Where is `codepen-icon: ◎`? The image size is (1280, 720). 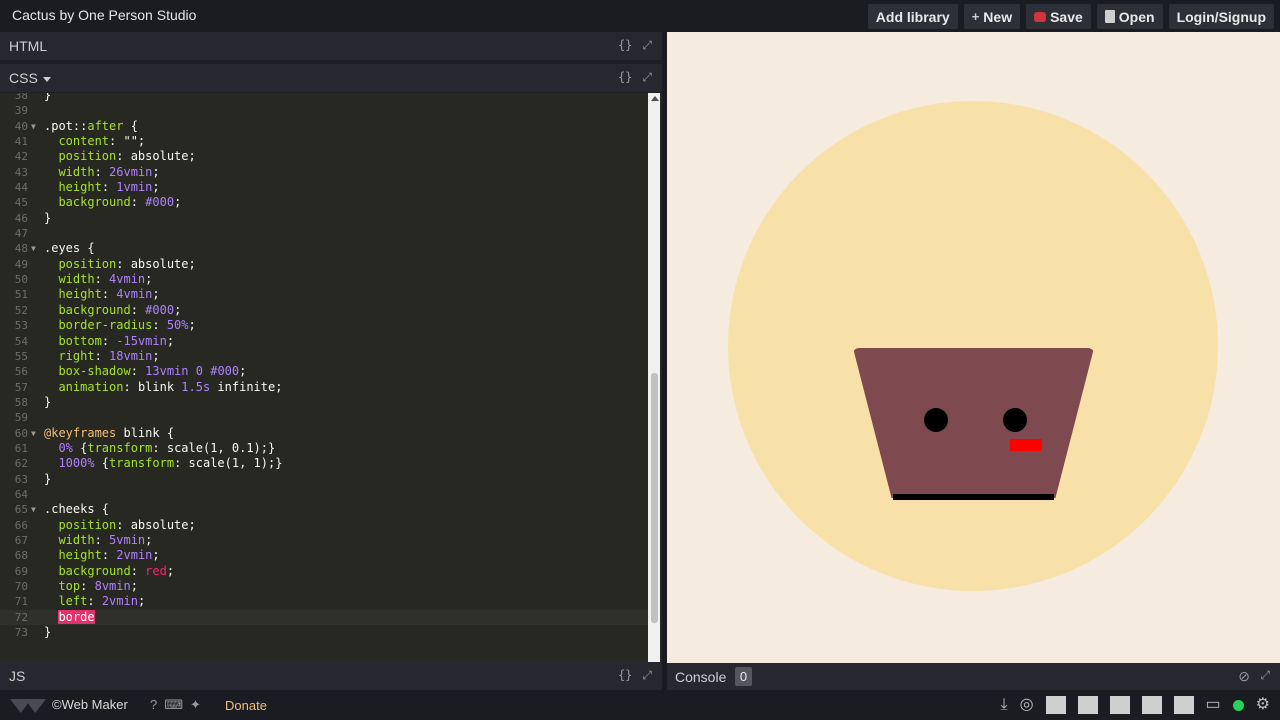 codepen-icon: ◎ is located at coordinates (1027, 705).